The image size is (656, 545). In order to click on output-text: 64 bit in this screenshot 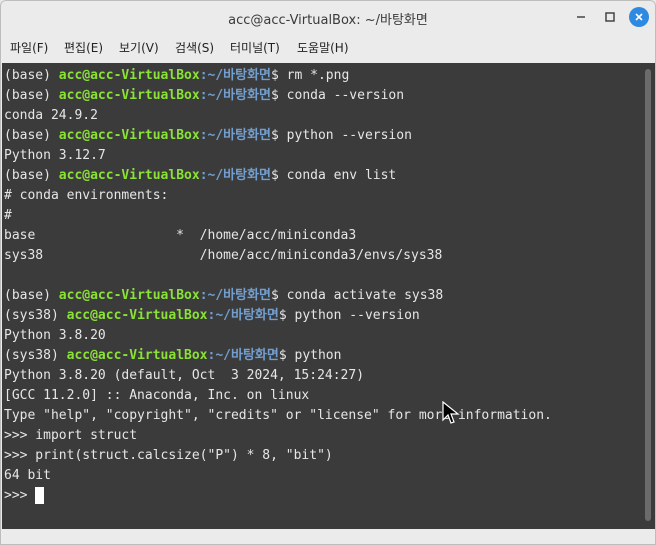, I will do `click(27, 475)`.